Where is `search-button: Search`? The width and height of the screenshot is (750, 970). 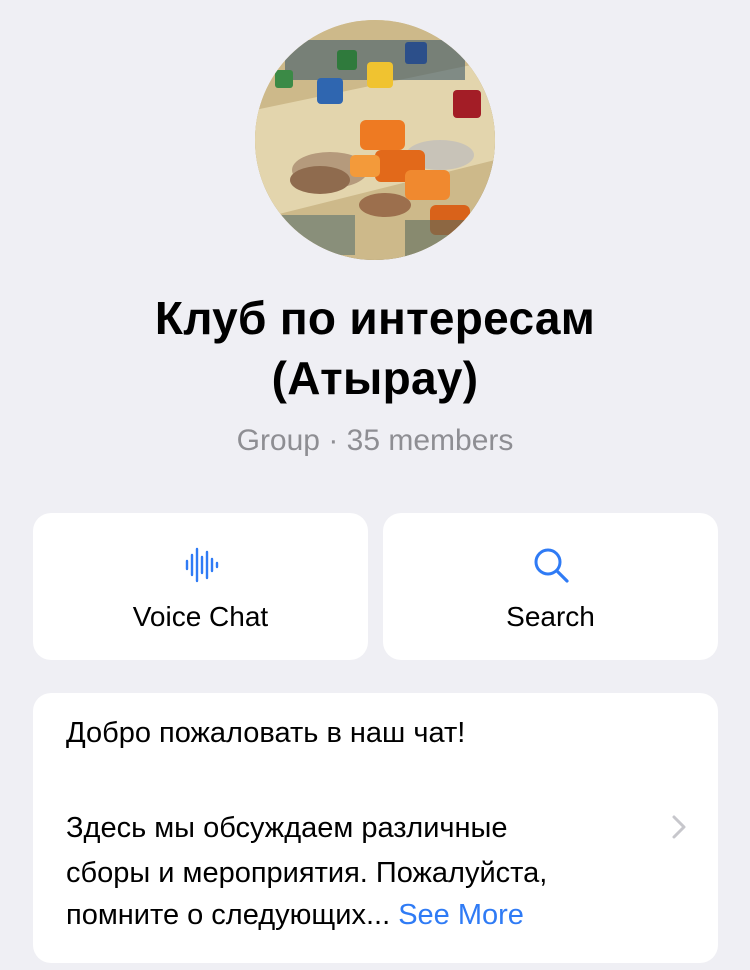
search-button: Search is located at coordinates (550, 586).